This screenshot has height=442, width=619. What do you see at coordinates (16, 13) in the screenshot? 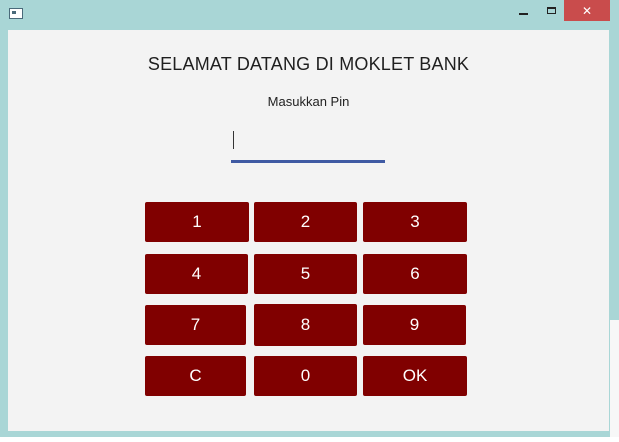
I see `window-icon` at bounding box center [16, 13].